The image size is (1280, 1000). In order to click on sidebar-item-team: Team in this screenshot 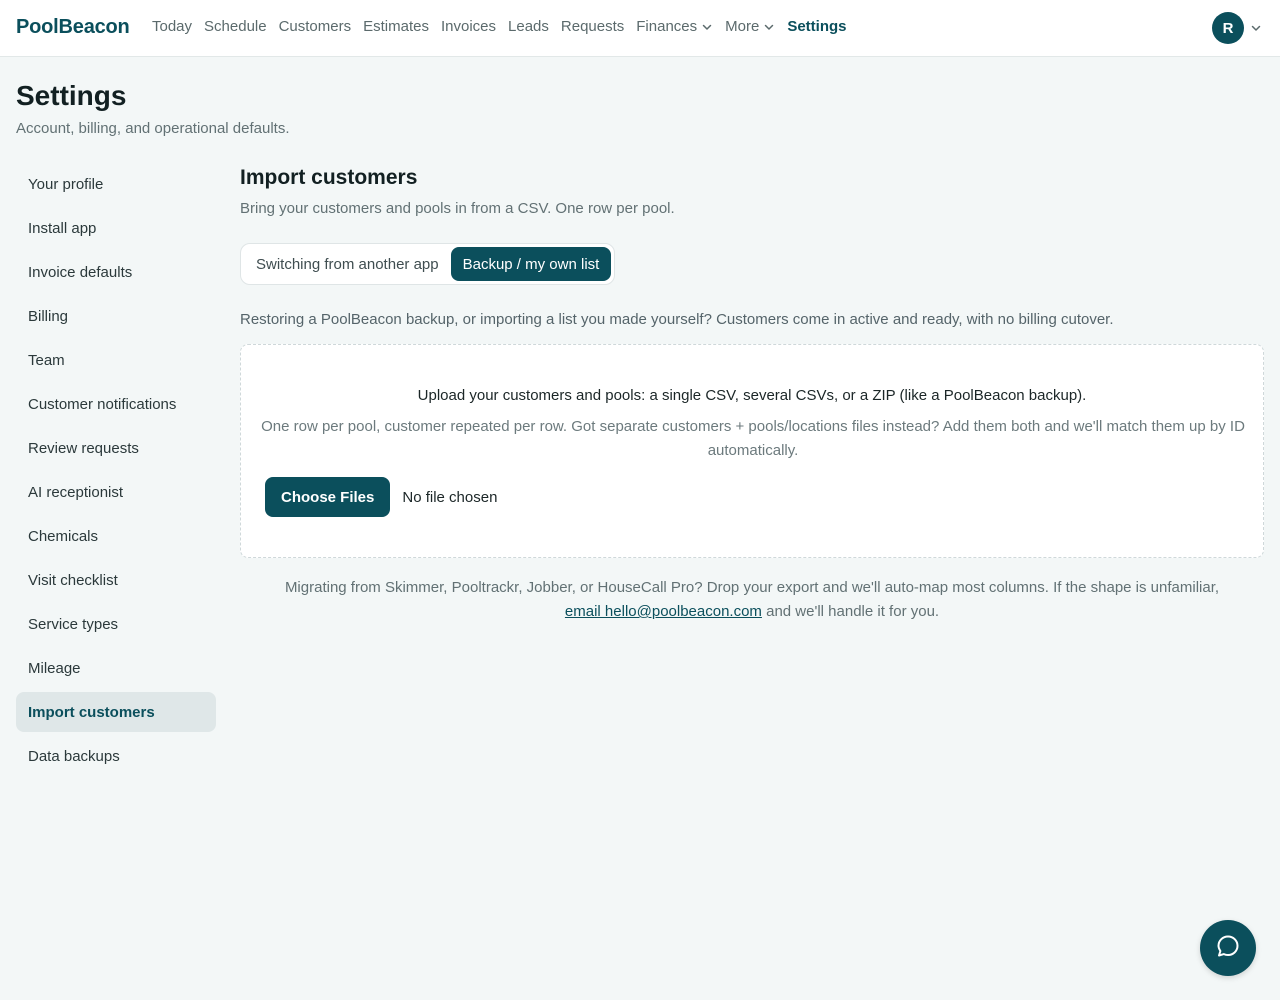, I will do `click(116, 360)`.